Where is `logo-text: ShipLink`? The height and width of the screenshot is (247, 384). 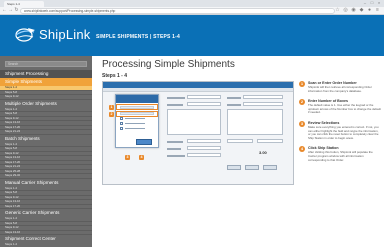 logo-text: ShipLink is located at coordinates (65, 34).